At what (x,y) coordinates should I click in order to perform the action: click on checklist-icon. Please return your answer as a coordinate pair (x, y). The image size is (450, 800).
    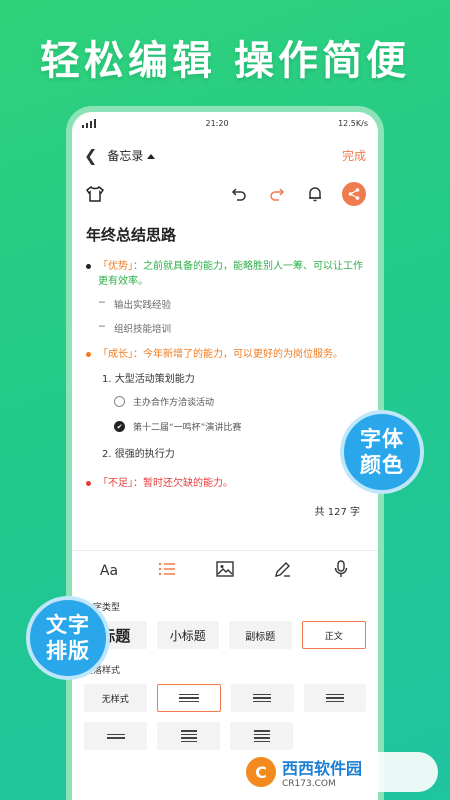
    Looking at the image, I should click on (115, 736).